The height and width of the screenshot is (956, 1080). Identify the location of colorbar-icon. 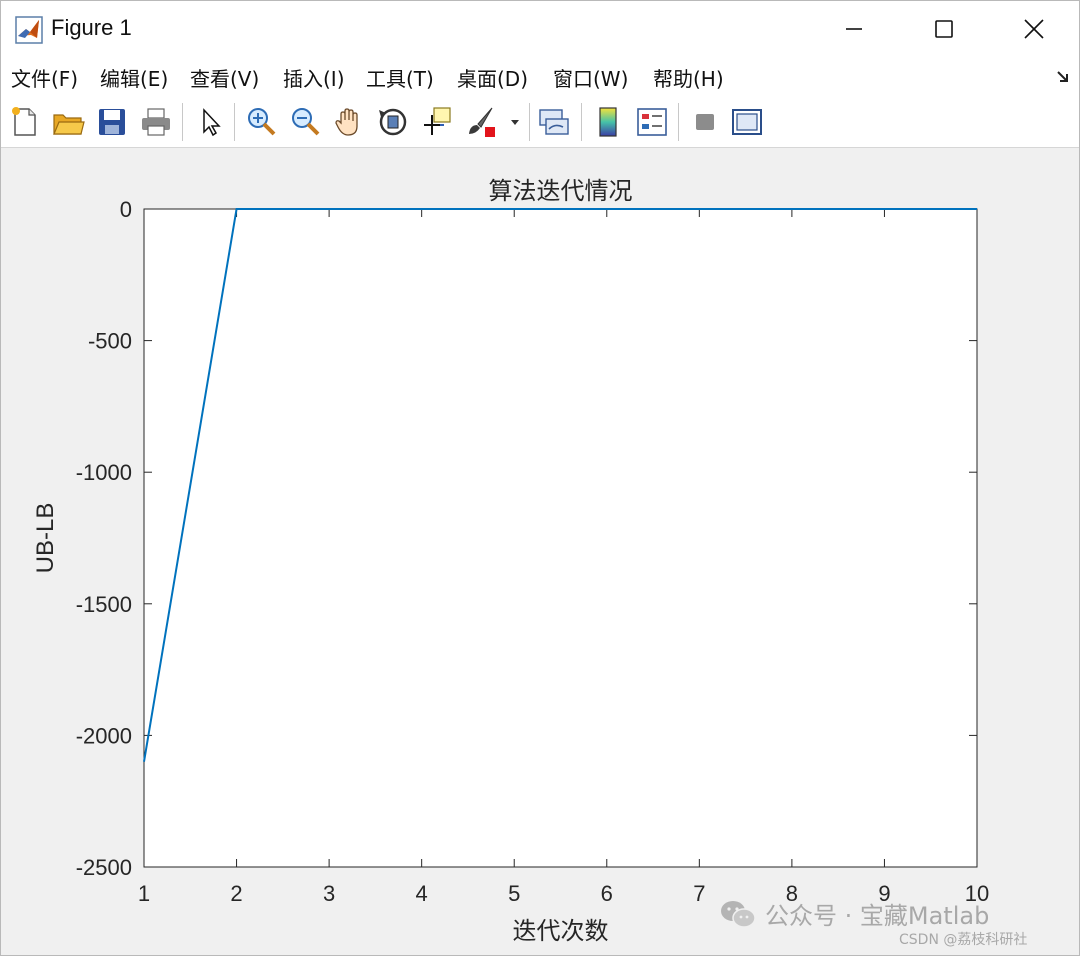
(608, 122).